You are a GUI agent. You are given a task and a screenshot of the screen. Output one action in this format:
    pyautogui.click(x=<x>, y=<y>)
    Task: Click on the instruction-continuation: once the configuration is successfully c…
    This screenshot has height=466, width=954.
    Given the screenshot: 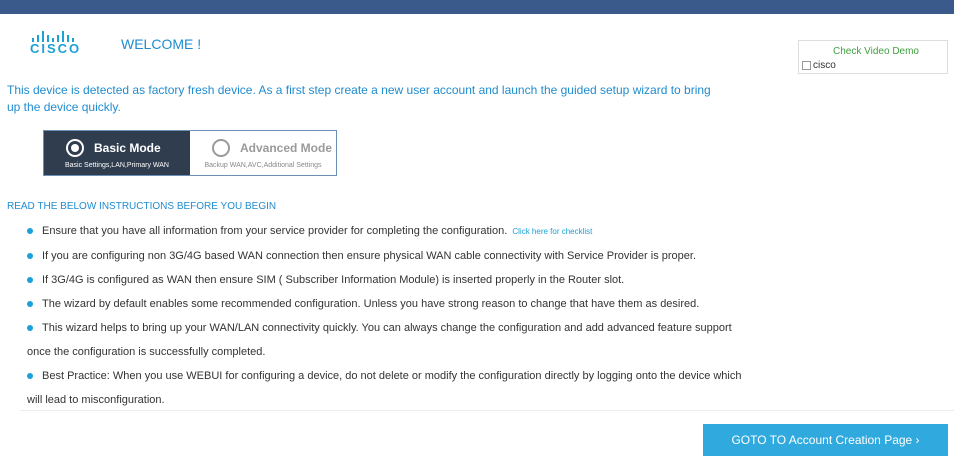 What is the action you would take?
    pyautogui.click(x=146, y=352)
    